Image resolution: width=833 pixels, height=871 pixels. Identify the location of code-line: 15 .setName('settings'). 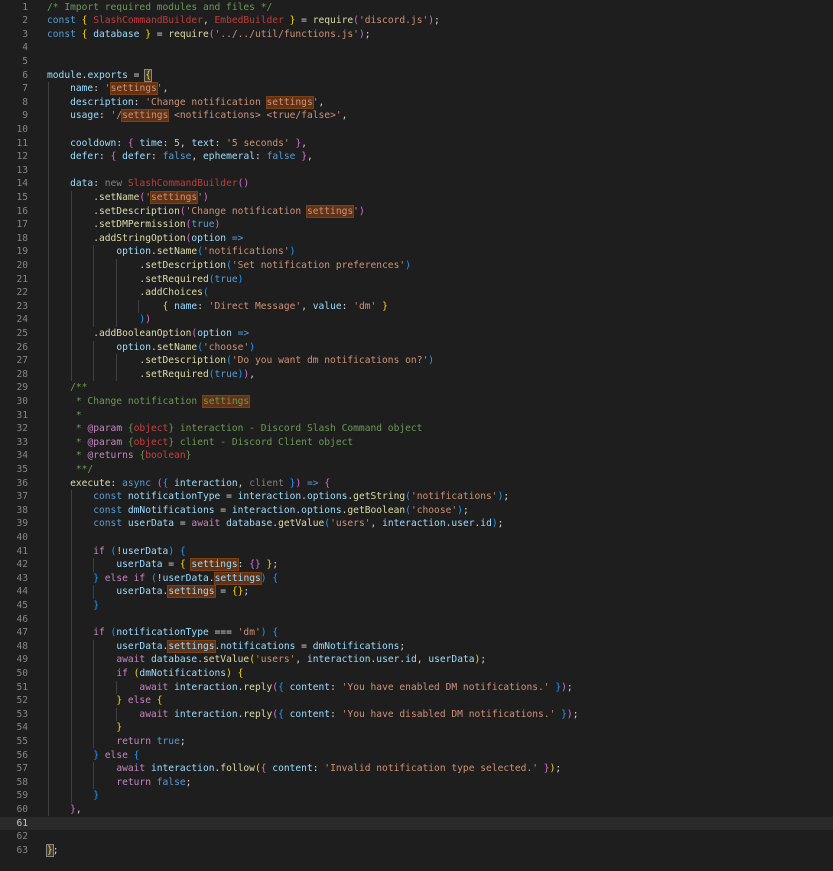
(416, 197).